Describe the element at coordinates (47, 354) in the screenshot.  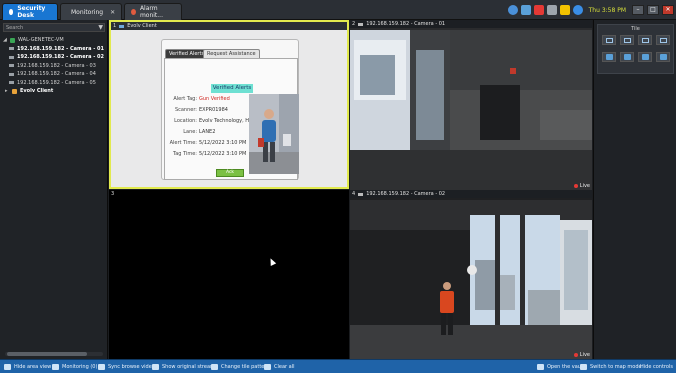
I see `scrollbar-thumb` at that location.